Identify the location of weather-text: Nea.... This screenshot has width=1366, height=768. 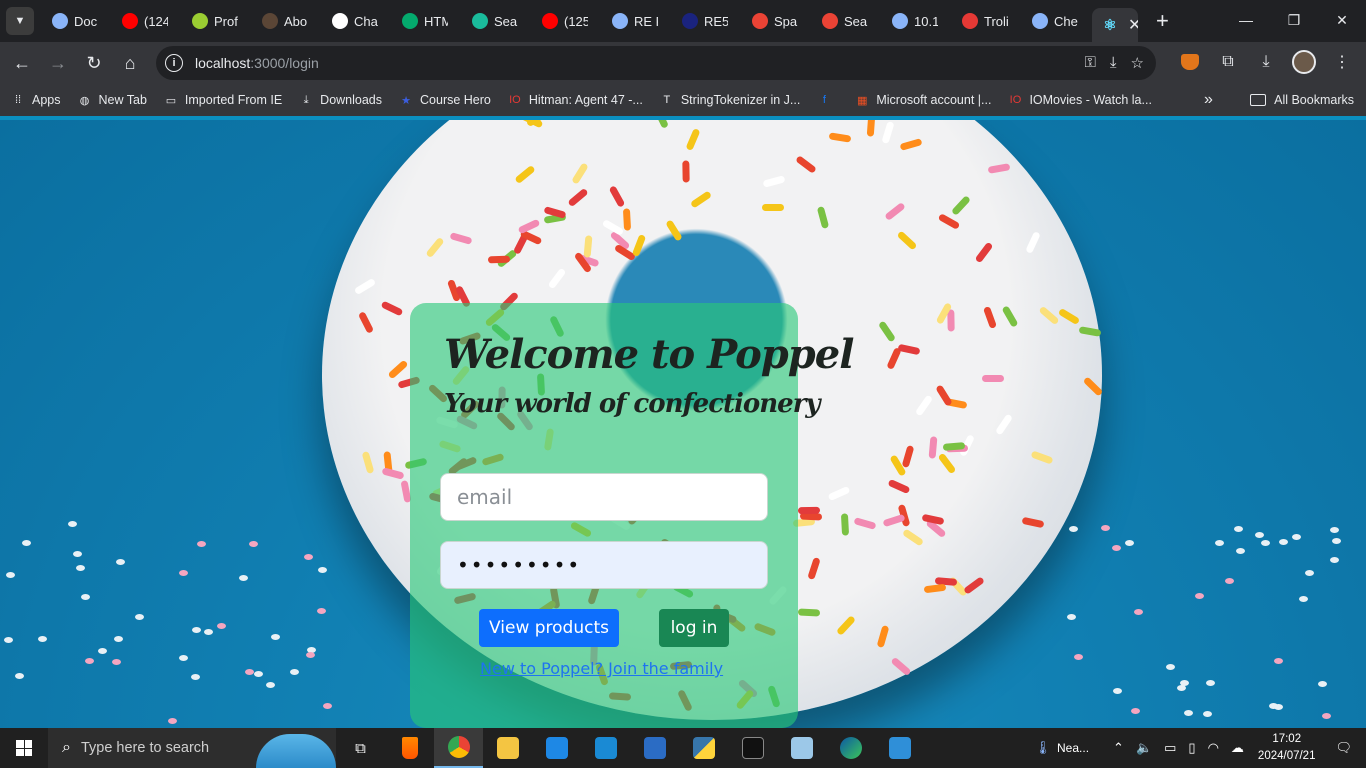
(1073, 748).